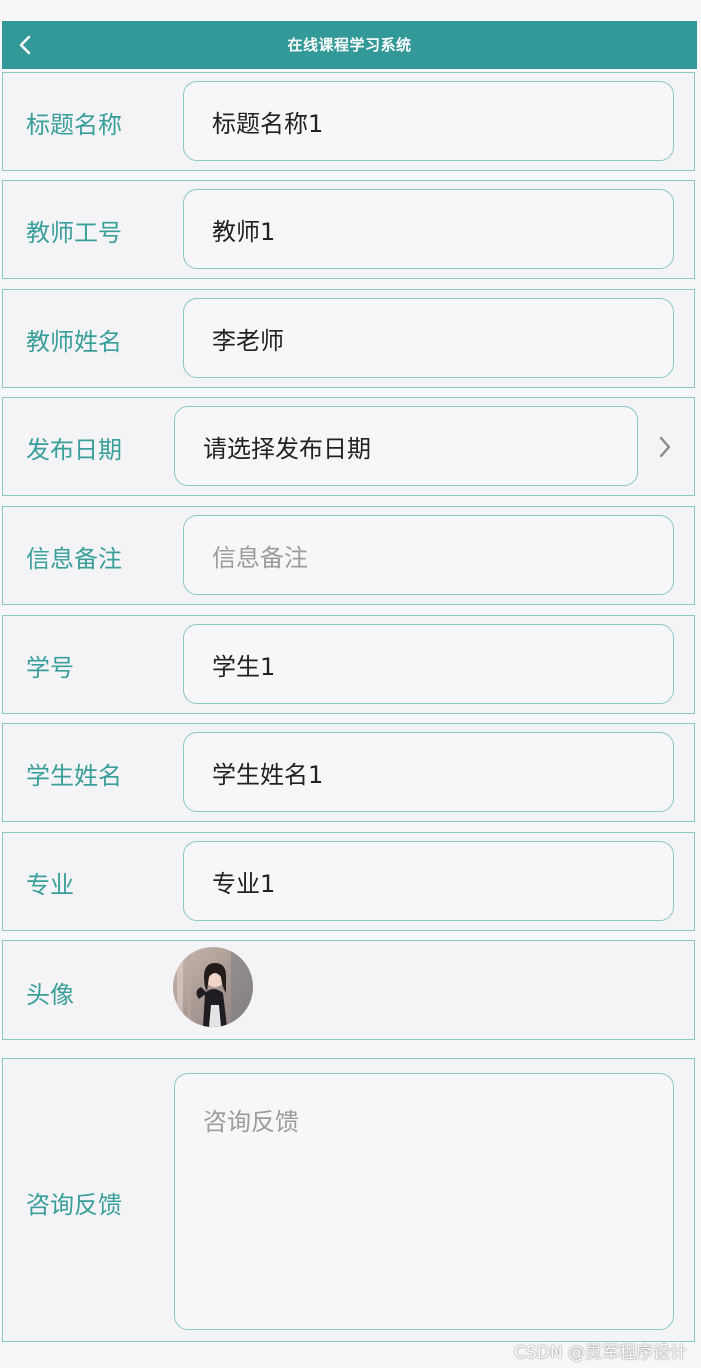 This screenshot has height=1368, width=701. What do you see at coordinates (348, 990) in the screenshot?
I see `form-row-avatar: 头像` at bounding box center [348, 990].